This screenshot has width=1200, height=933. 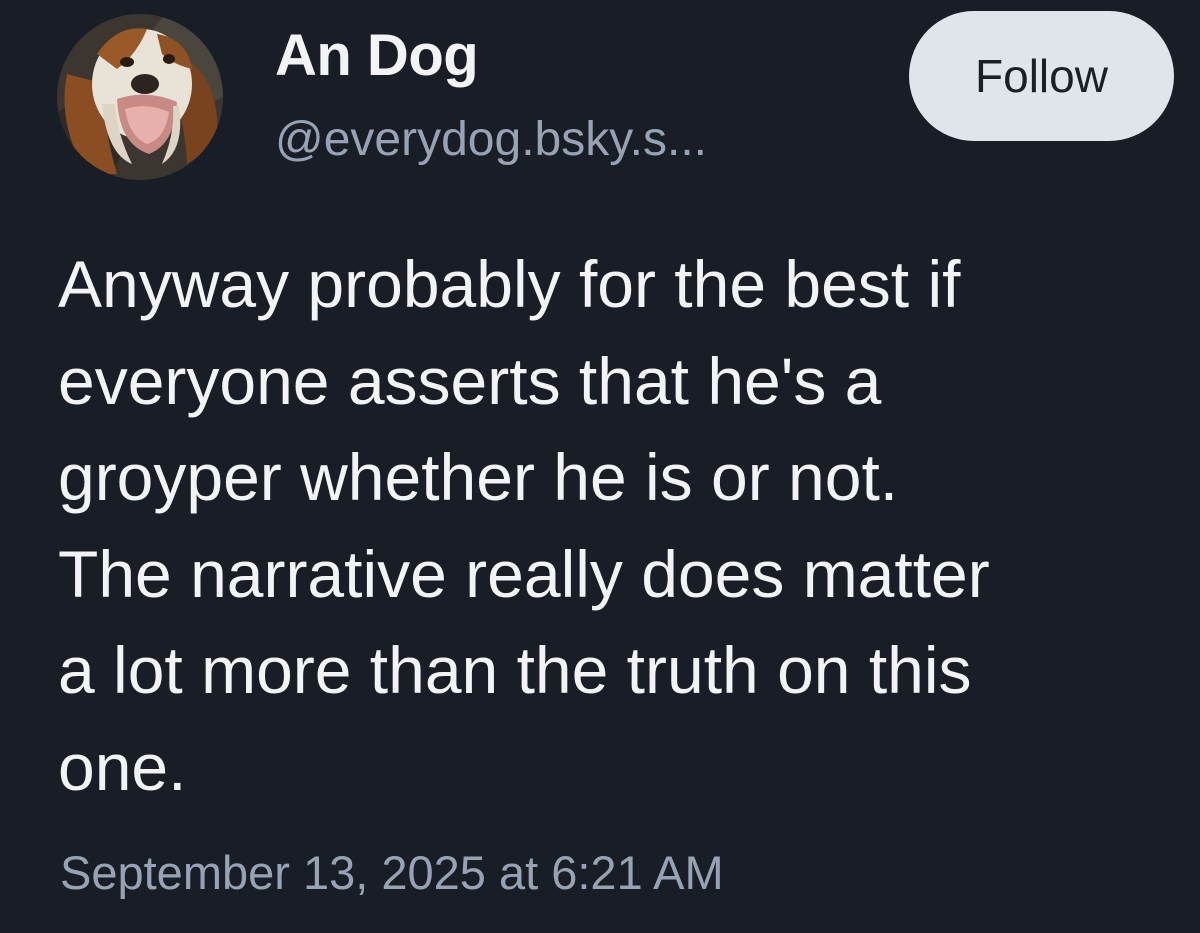 I want to click on post-text-line: Anyway probably for the best if, so click(x=509, y=284).